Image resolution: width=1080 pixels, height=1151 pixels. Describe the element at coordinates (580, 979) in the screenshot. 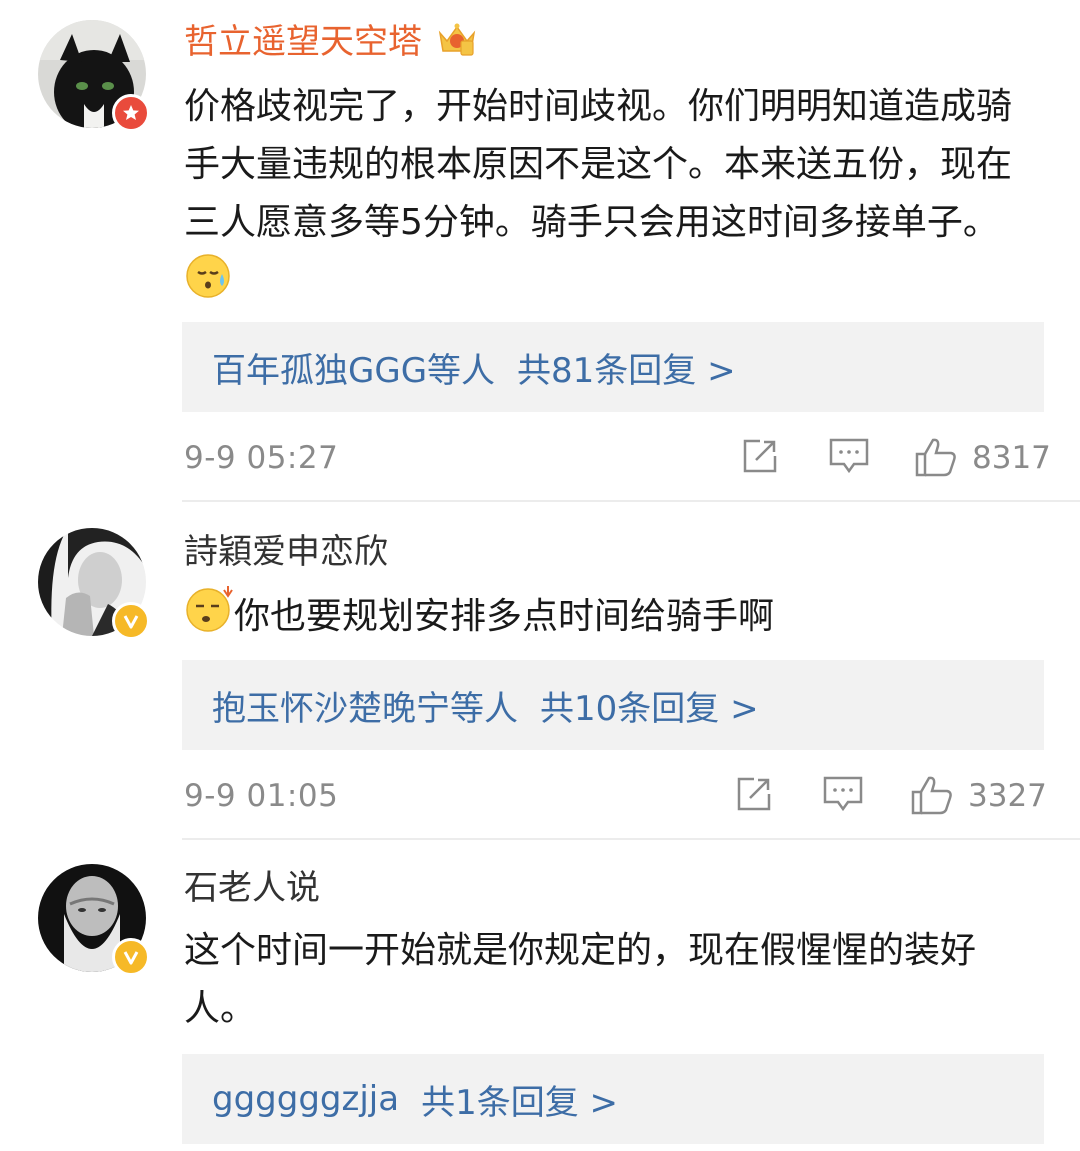

I see `comment-text-content: 这个时间一开始就是你规定的，现在假惺惺的装好人。` at that location.